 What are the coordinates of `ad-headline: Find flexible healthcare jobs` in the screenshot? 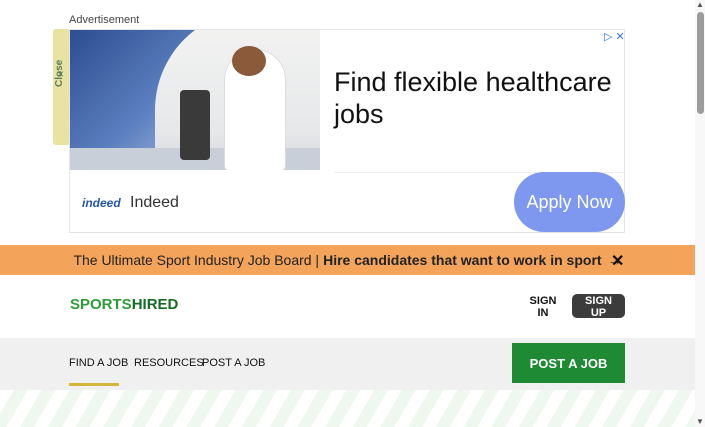 It's located at (474, 98).